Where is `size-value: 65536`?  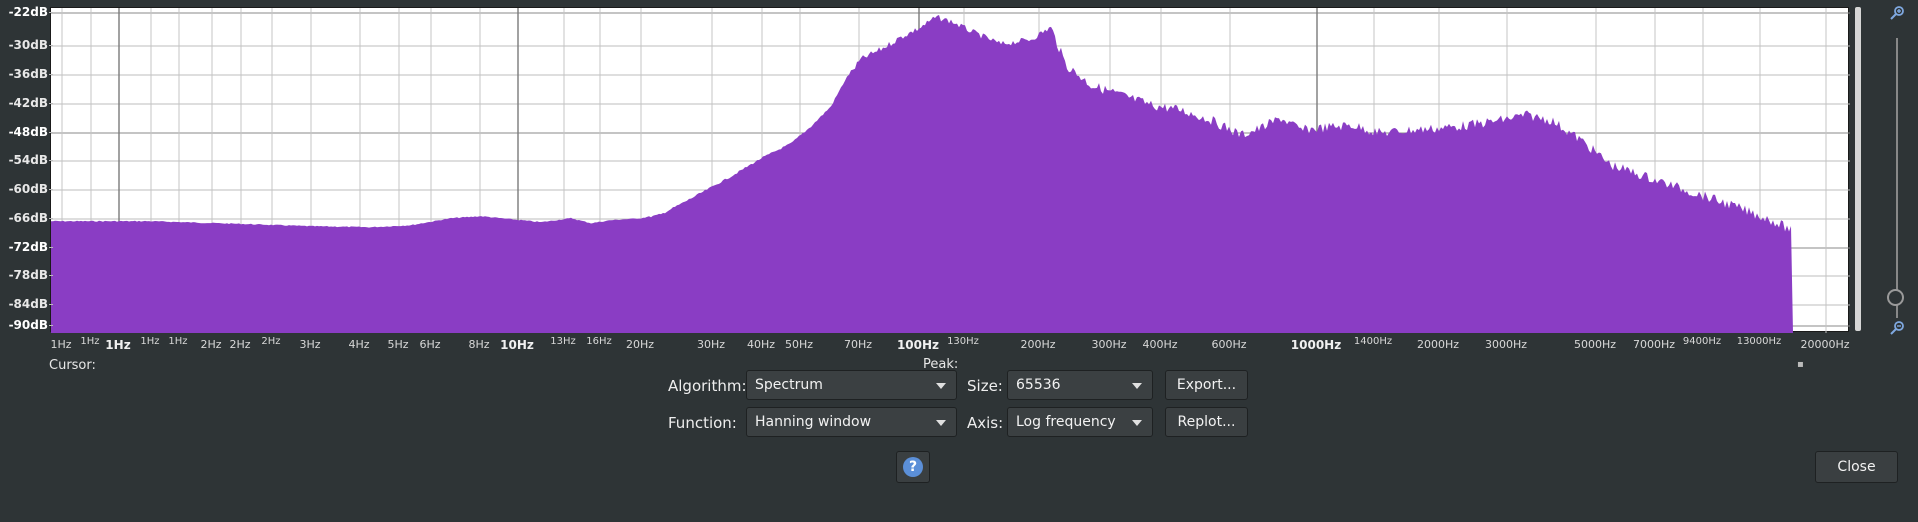 size-value: 65536 is located at coordinates (1038, 385).